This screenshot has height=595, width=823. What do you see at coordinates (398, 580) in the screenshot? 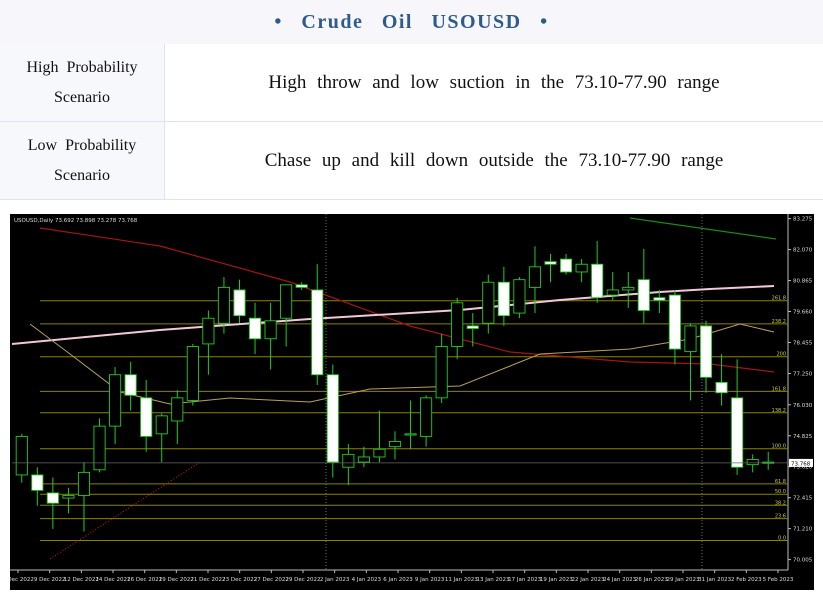
I see `x-tick-label: 6 Jan 2023` at bounding box center [398, 580].